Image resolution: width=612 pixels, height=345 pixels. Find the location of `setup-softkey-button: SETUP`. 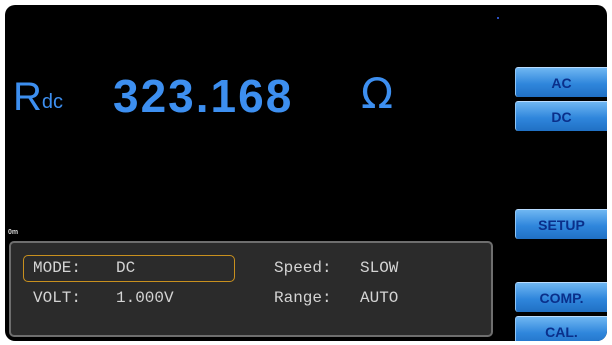

setup-softkey-button: SETUP is located at coordinates (561, 224).